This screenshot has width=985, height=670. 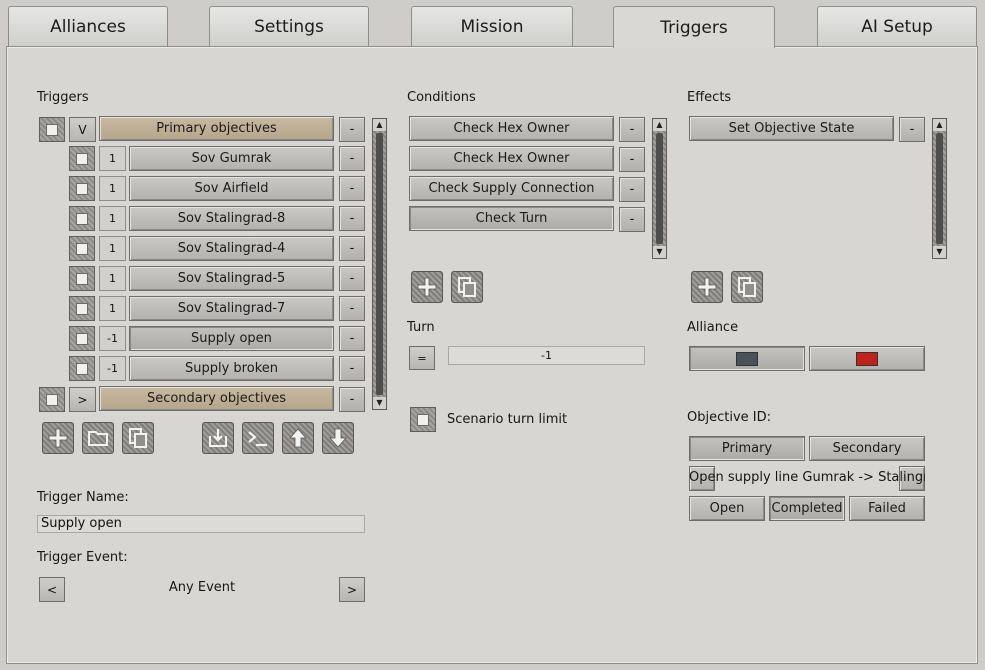 What do you see at coordinates (727, 508) in the screenshot?
I see `objective-state-open-button: Open` at bounding box center [727, 508].